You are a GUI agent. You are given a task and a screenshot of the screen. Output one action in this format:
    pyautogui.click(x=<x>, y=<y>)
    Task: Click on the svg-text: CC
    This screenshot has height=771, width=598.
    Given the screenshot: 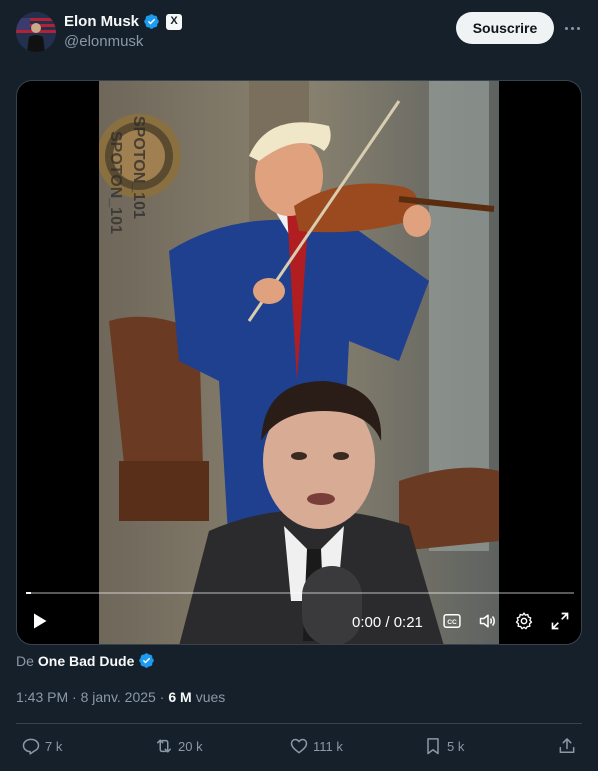 What is the action you would take?
    pyautogui.click(x=452, y=622)
    